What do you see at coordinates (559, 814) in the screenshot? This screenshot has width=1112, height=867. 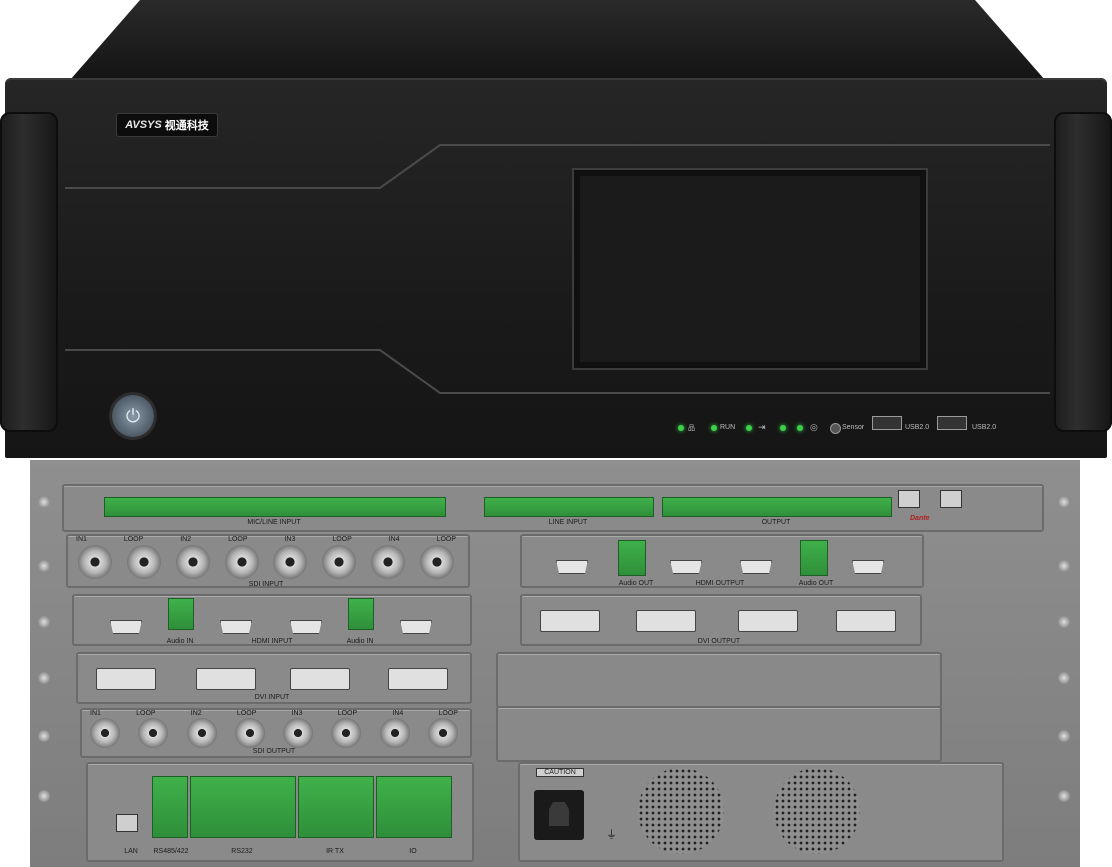 I see `iec-socket` at bounding box center [559, 814].